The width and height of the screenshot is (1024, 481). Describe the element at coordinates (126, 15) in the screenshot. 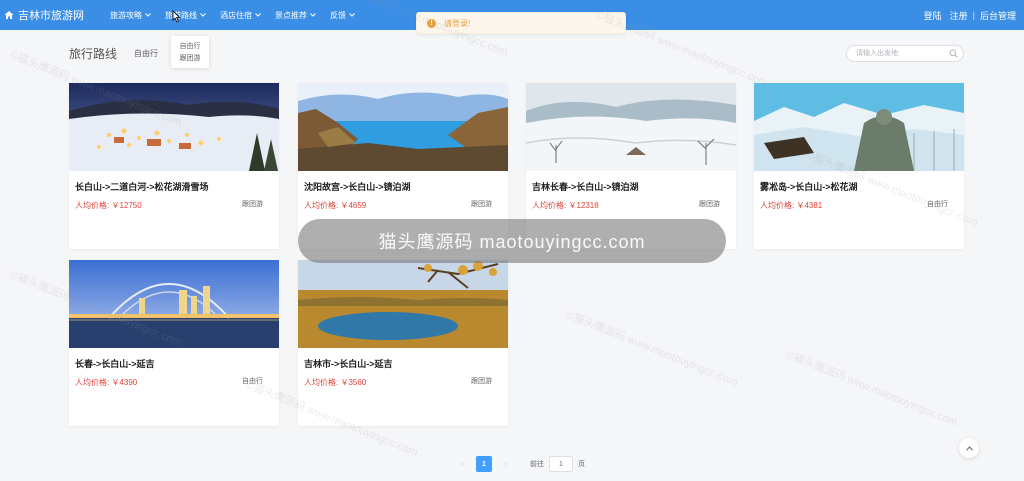

I see `nav-item-label: 旅游攻略` at that location.